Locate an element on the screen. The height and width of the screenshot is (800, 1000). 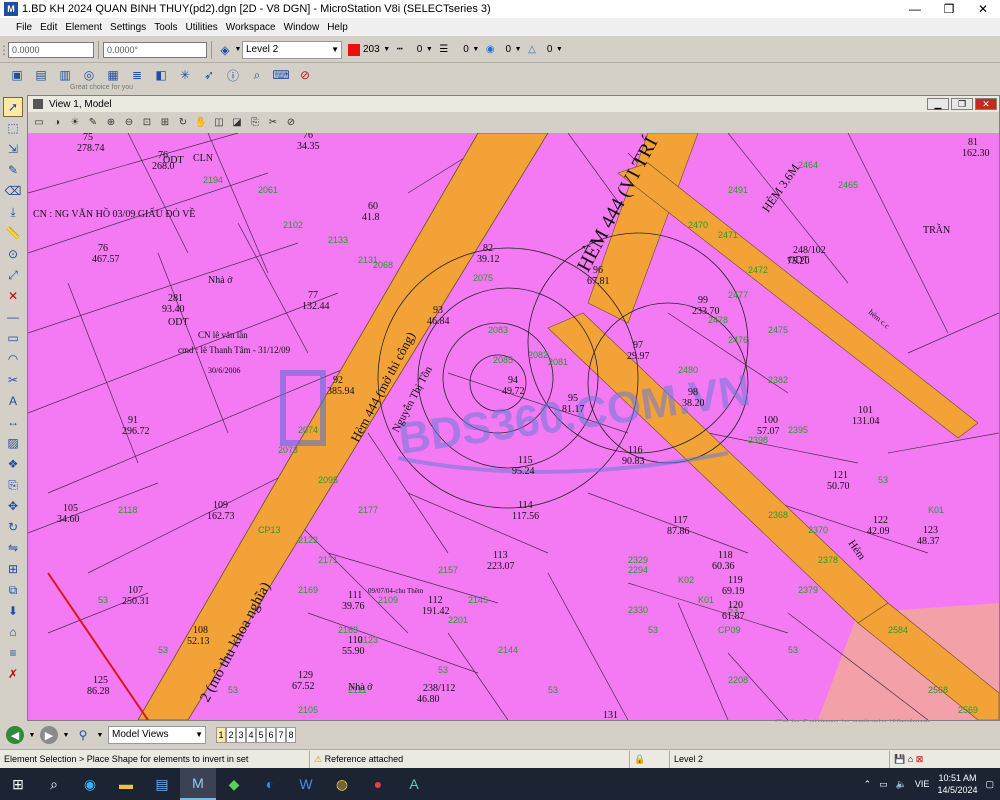
clip-mask-icon: ⊘ is located at coordinates (291, 122).